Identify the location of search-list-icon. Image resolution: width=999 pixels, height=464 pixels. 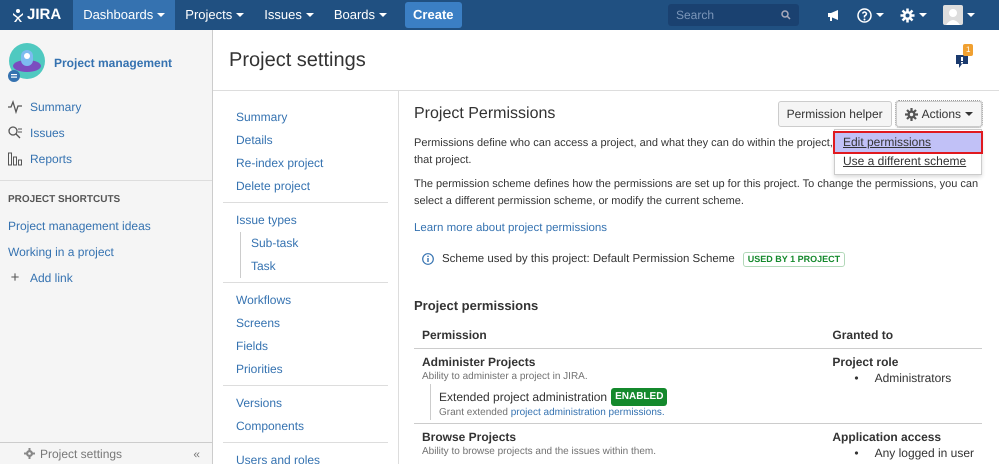
(15, 133).